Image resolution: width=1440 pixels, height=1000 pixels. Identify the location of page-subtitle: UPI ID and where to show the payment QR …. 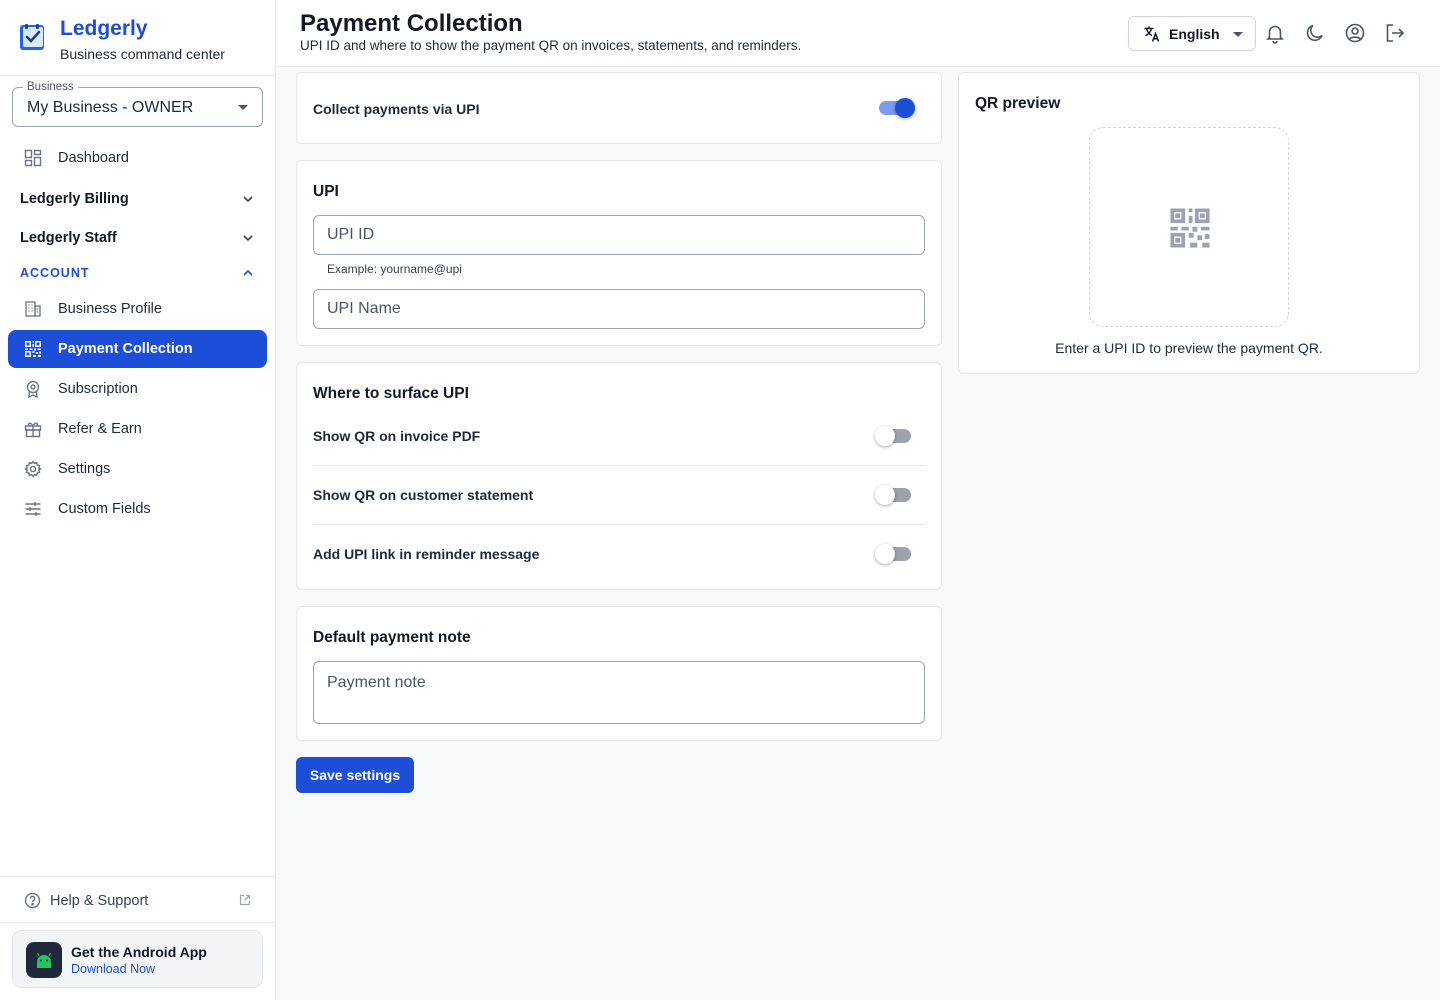
(551, 45).